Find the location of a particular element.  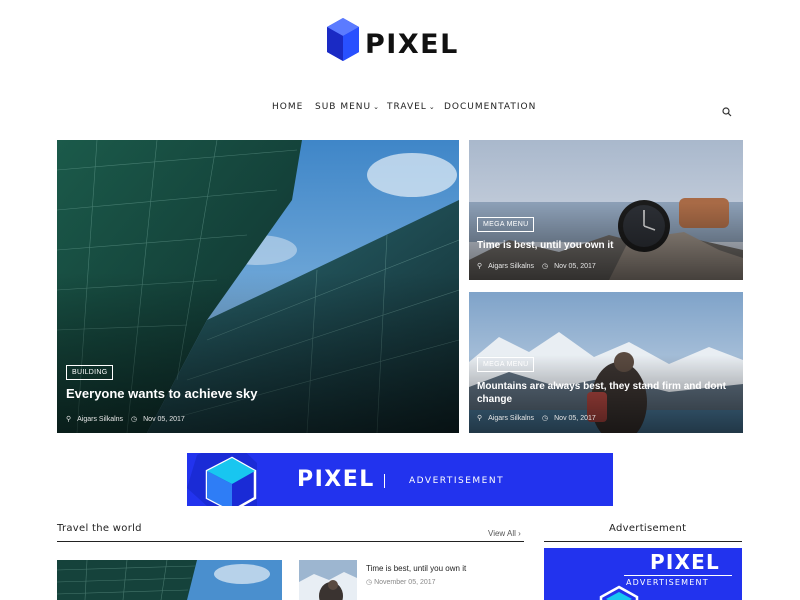

category-badge: BUILDING is located at coordinates (90, 372).